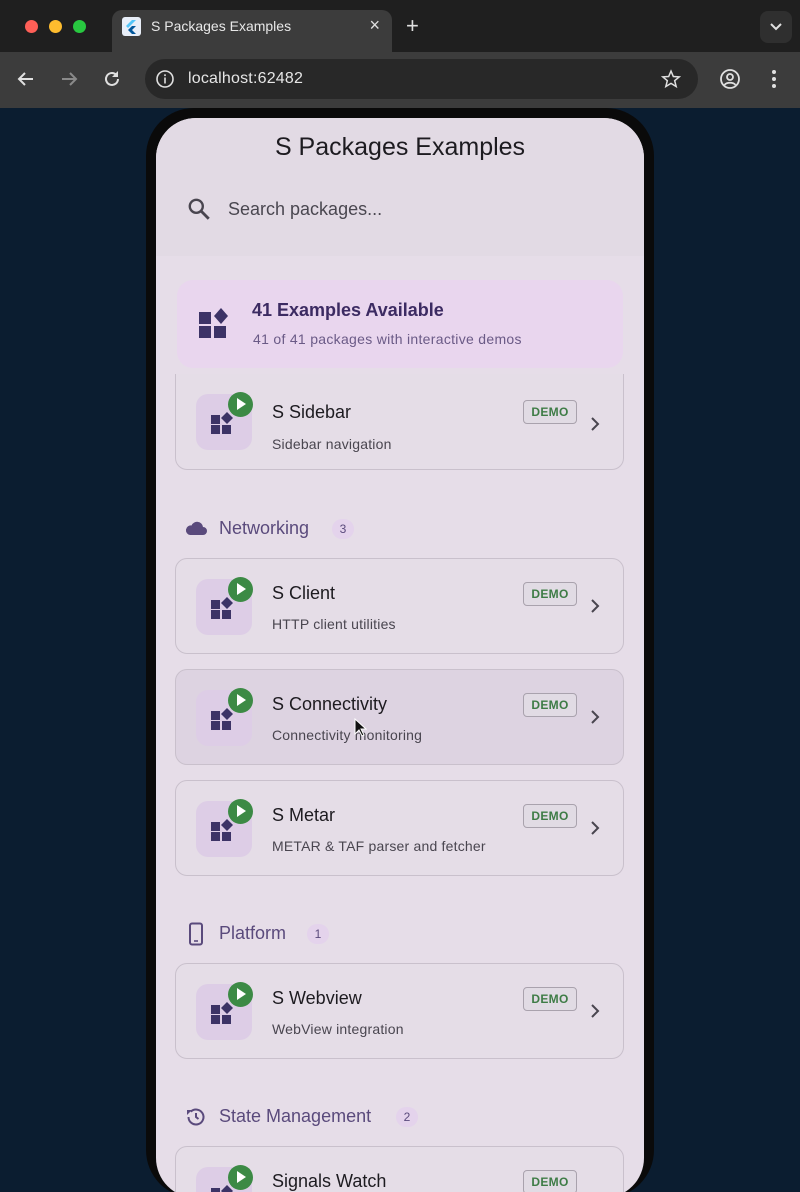 The height and width of the screenshot is (1192, 800). What do you see at coordinates (79, 26) in the screenshot?
I see `maximize-window-button` at bounding box center [79, 26].